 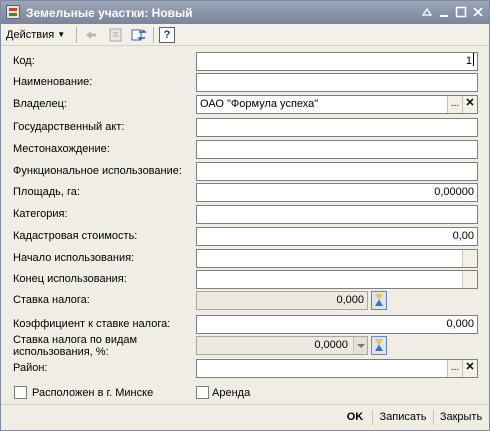 I want to click on tax-rate-by-use-label: Ставка налога по видам использования, %:, so click(x=75, y=346).